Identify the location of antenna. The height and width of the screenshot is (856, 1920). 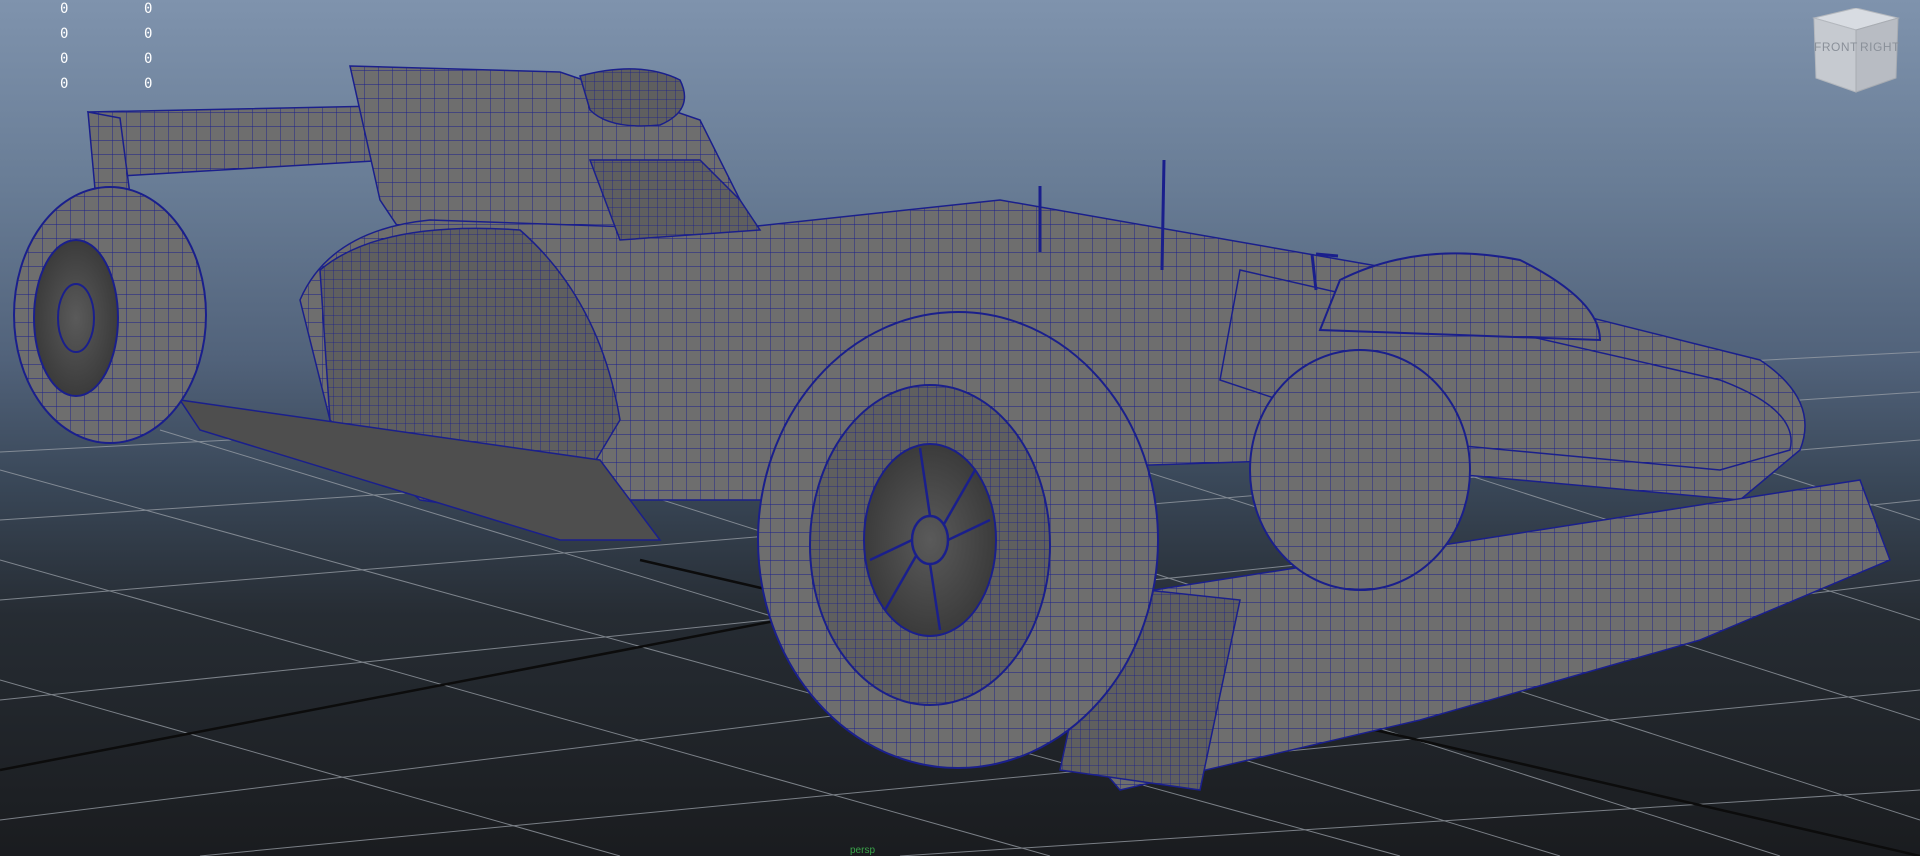
(1163, 215).